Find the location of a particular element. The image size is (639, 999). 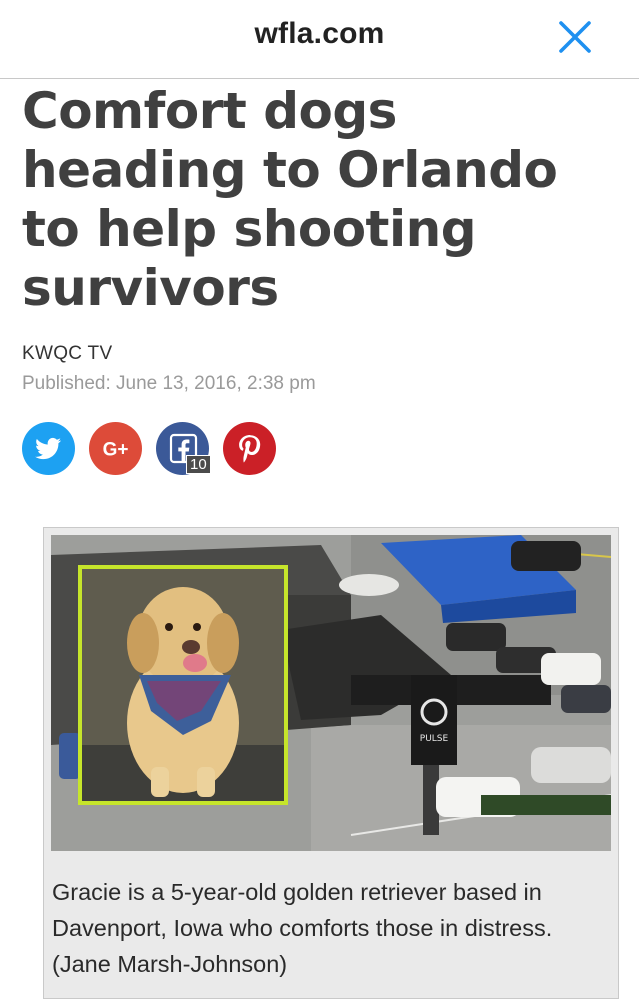

article-source: KWQC TV is located at coordinates (67, 353).